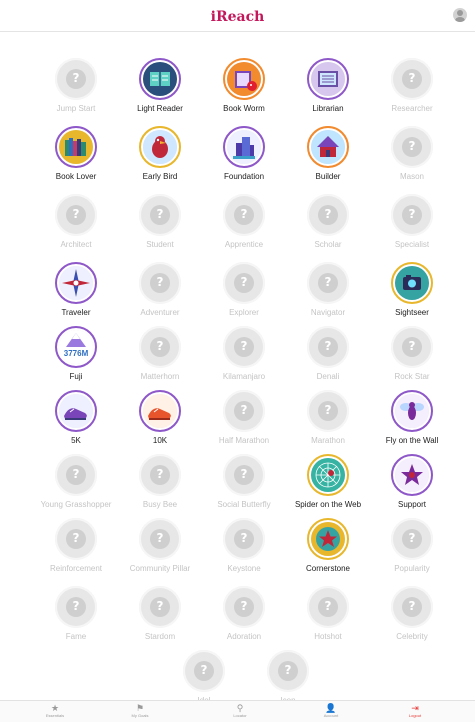 Image resolution: width=475 pixels, height=722 pixels. Describe the element at coordinates (240, 710) in the screenshot. I see `tab-locator: ⚲ Locator` at that location.